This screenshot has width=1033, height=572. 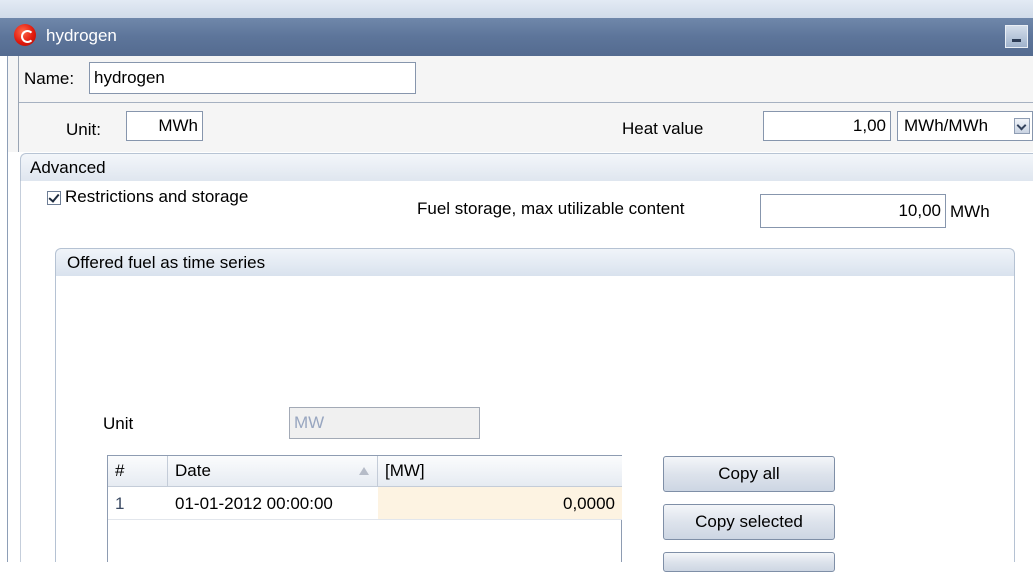 What do you see at coordinates (551, 208) in the screenshot?
I see `fuel-storage-label: Fuel storage, max utilizable content` at bounding box center [551, 208].